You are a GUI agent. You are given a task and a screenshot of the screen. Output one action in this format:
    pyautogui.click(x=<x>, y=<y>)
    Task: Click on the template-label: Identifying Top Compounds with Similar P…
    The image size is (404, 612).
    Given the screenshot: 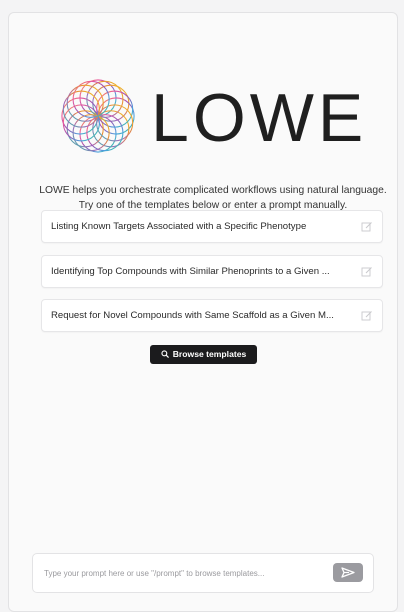 What is the action you would take?
    pyautogui.click(x=190, y=271)
    